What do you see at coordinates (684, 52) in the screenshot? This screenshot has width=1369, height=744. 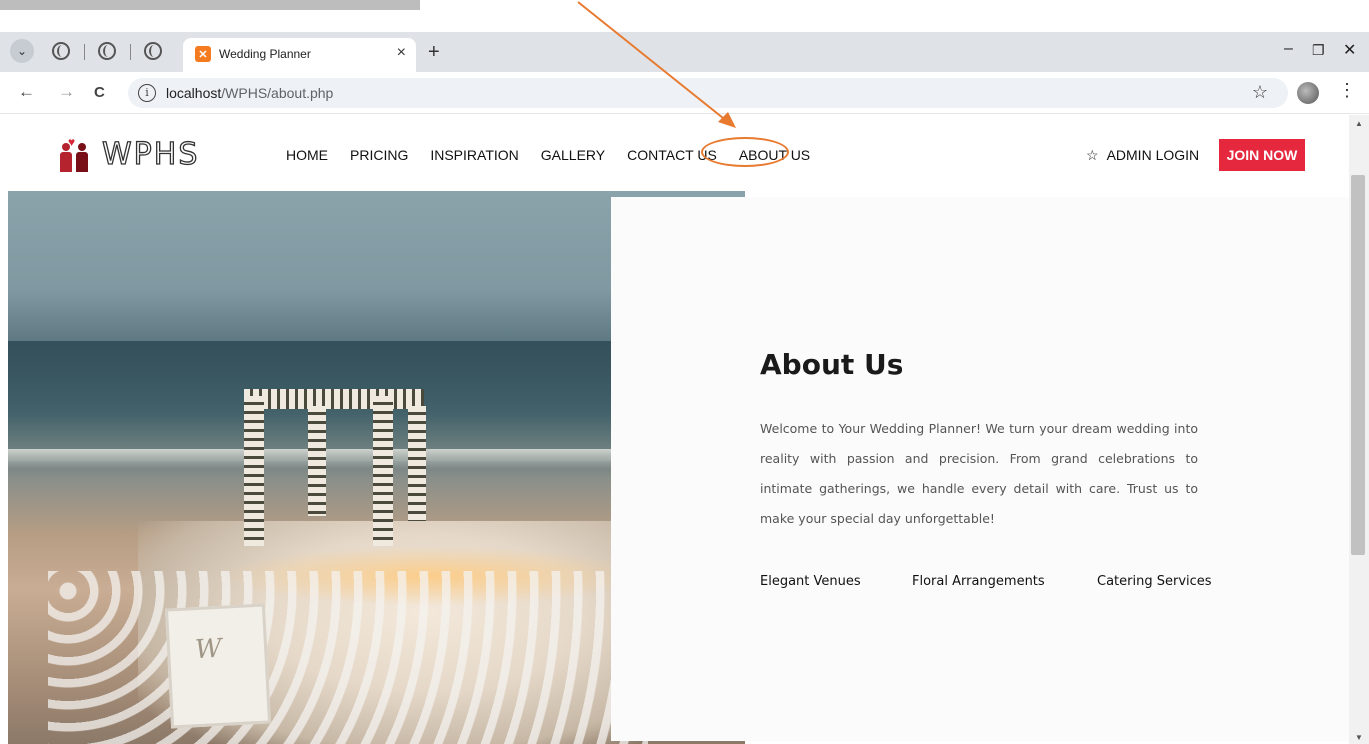 I see `browser-tab-bar: ⌄ ✕ Wedding Planner × + – ❐ ✕` at bounding box center [684, 52].